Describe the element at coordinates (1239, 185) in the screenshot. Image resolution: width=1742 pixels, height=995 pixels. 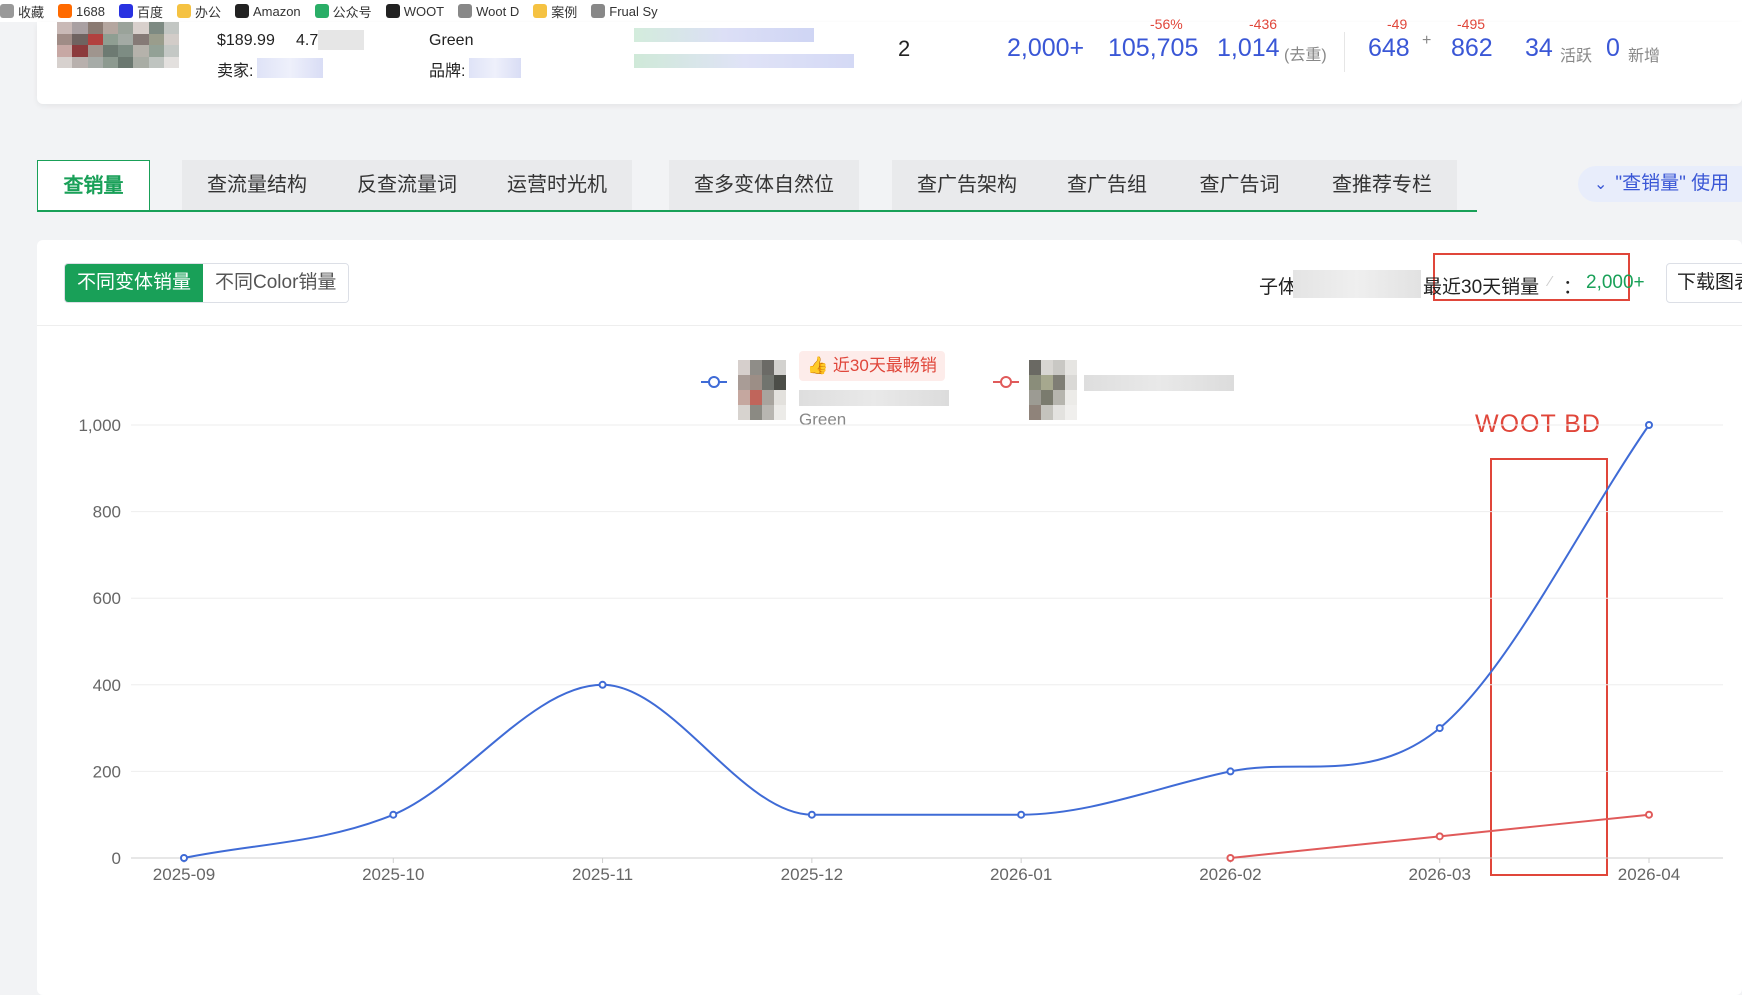
I see `tab-ad-keywords: 查广告词` at that location.